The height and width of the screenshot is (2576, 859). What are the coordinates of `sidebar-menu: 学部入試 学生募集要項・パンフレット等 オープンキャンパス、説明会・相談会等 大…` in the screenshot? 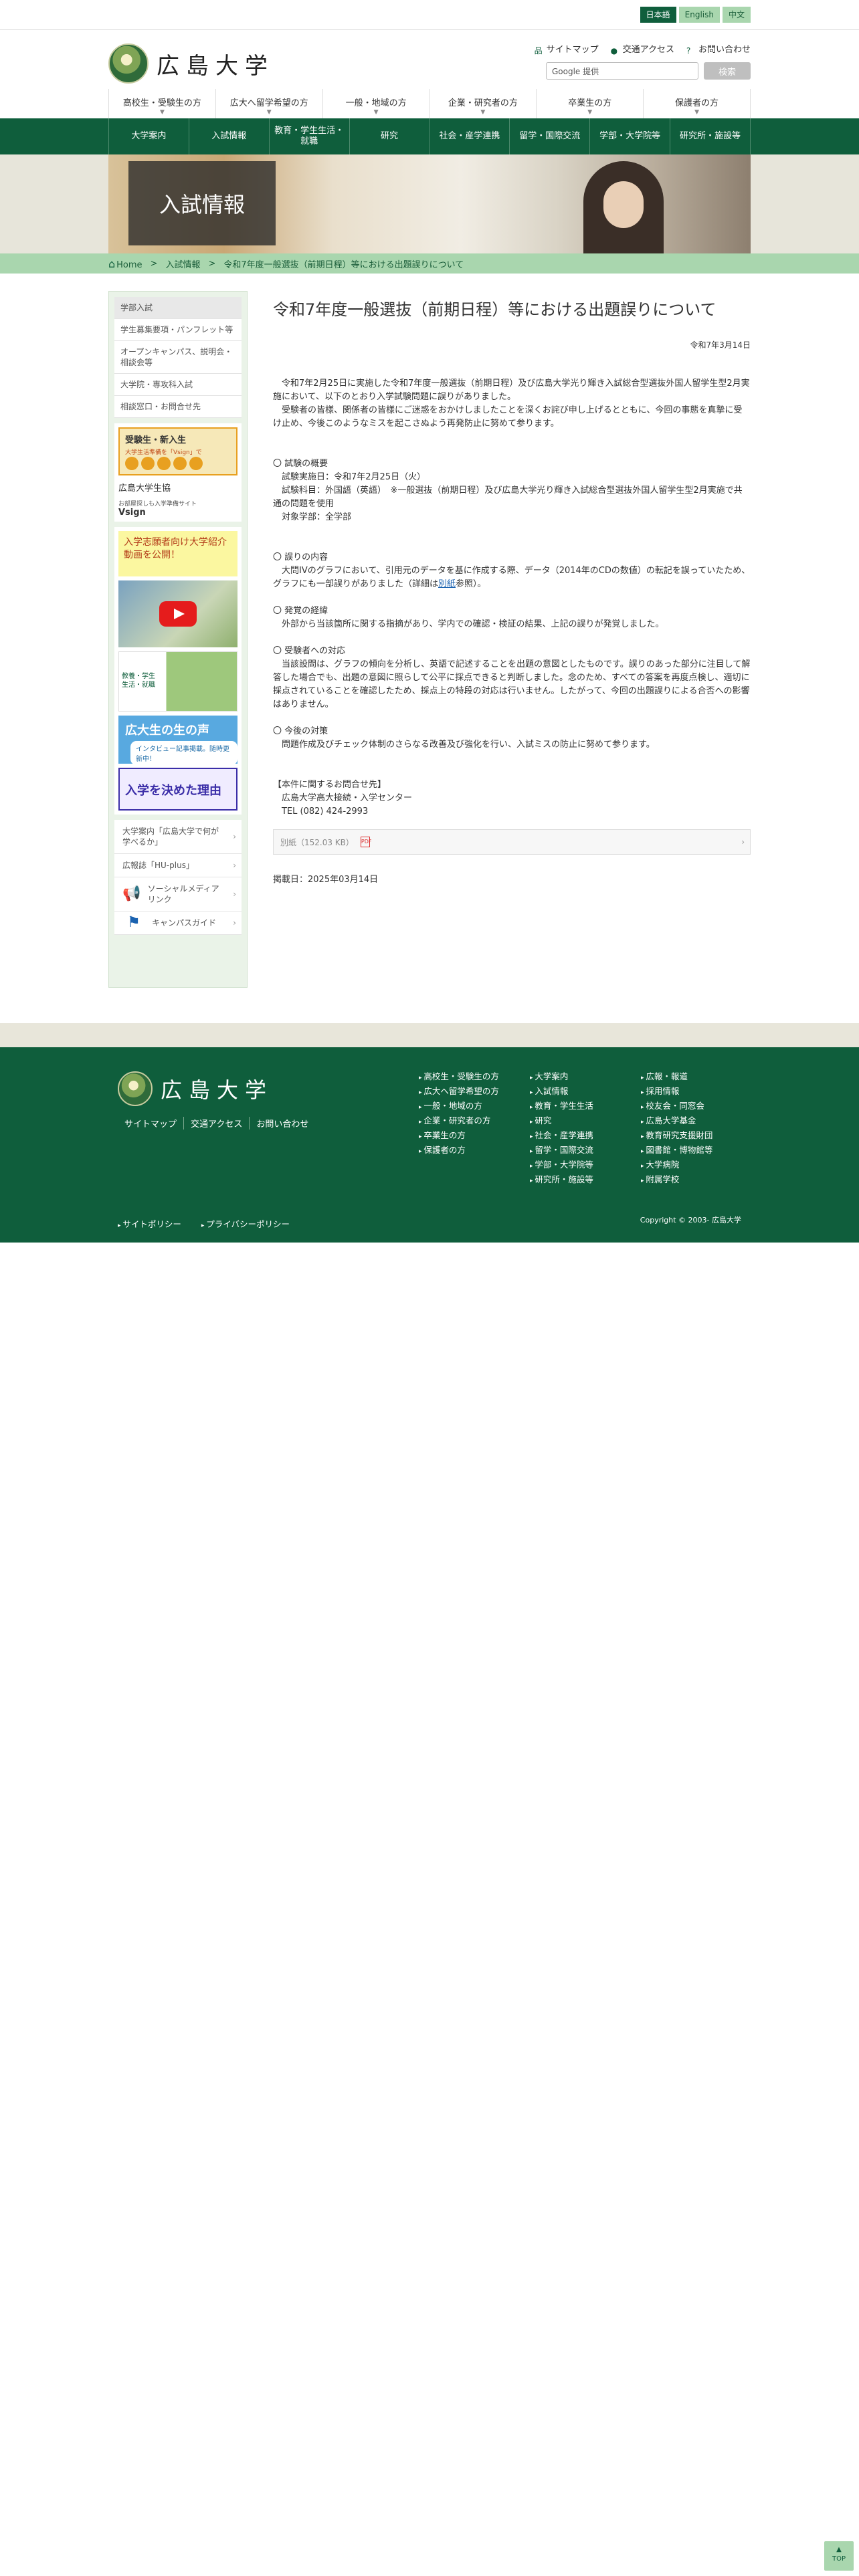 It's located at (178, 357).